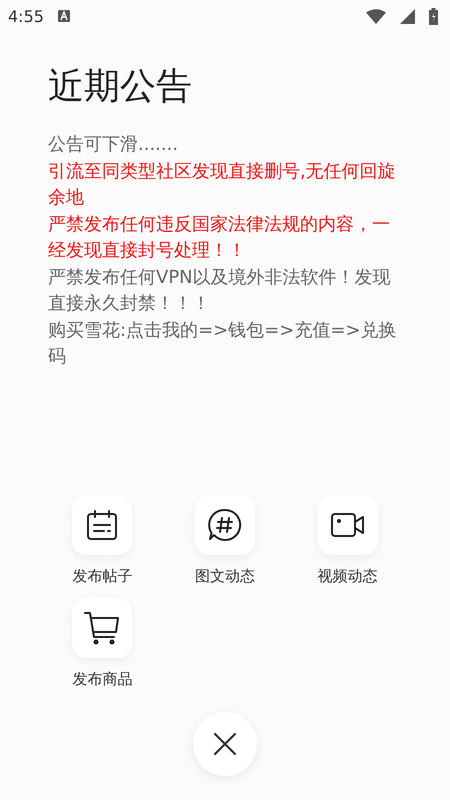 The width and height of the screenshot is (450, 800). What do you see at coordinates (220, 291) in the screenshot?
I see `notice-text: 严禁发布任何VPN以及境外非法软件！发现直接永久封禁！！！` at bounding box center [220, 291].